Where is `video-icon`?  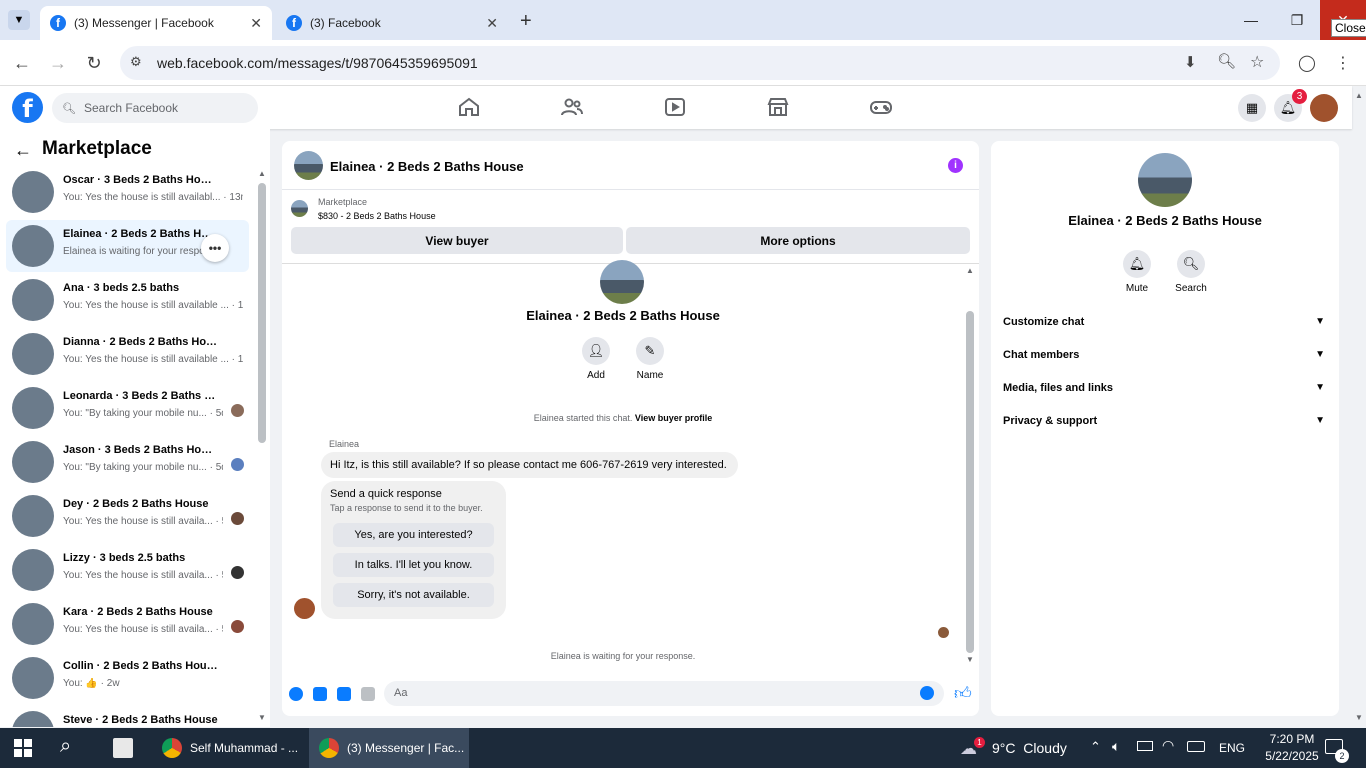 video-icon is located at coordinates (675, 107).